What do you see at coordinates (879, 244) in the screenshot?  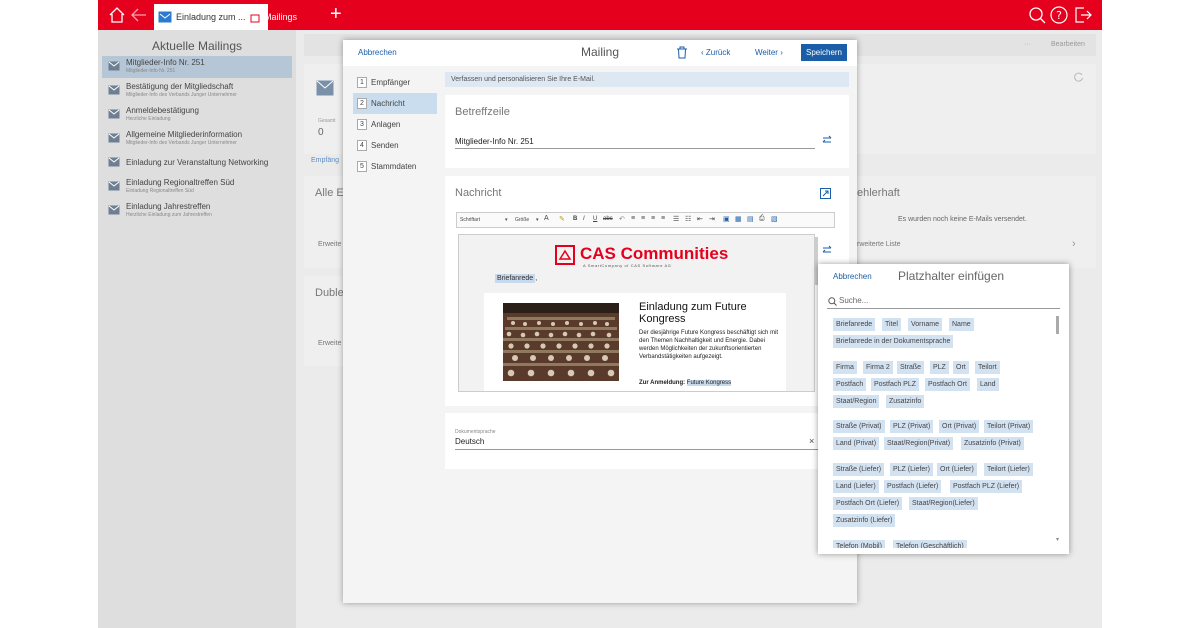 I see `extended-list-link: rweiterte Liste` at bounding box center [879, 244].